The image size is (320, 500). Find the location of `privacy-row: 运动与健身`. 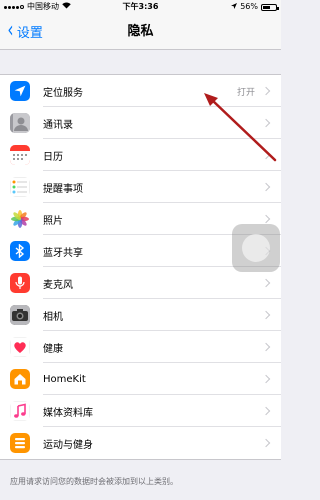

privacy-row: 运动与健身 is located at coordinates (140, 443).